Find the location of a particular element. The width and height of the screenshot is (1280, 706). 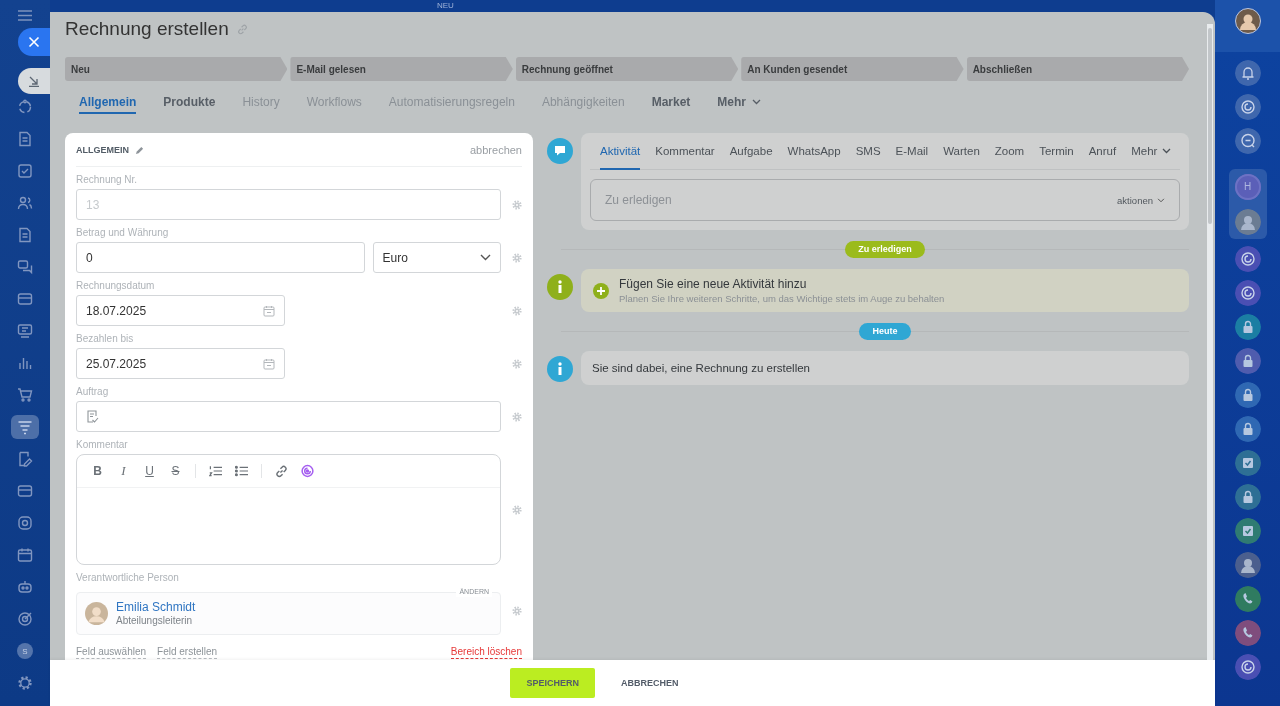

date-field: 18.07.2025 is located at coordinates (180, 310).